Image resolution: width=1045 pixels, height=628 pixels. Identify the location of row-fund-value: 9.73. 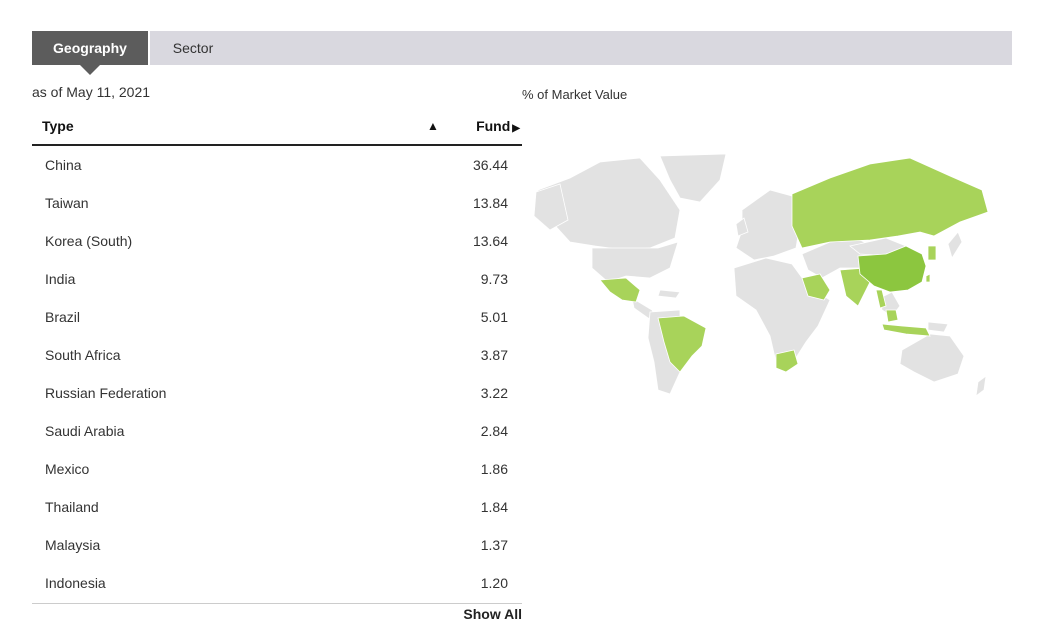
(494, 279).